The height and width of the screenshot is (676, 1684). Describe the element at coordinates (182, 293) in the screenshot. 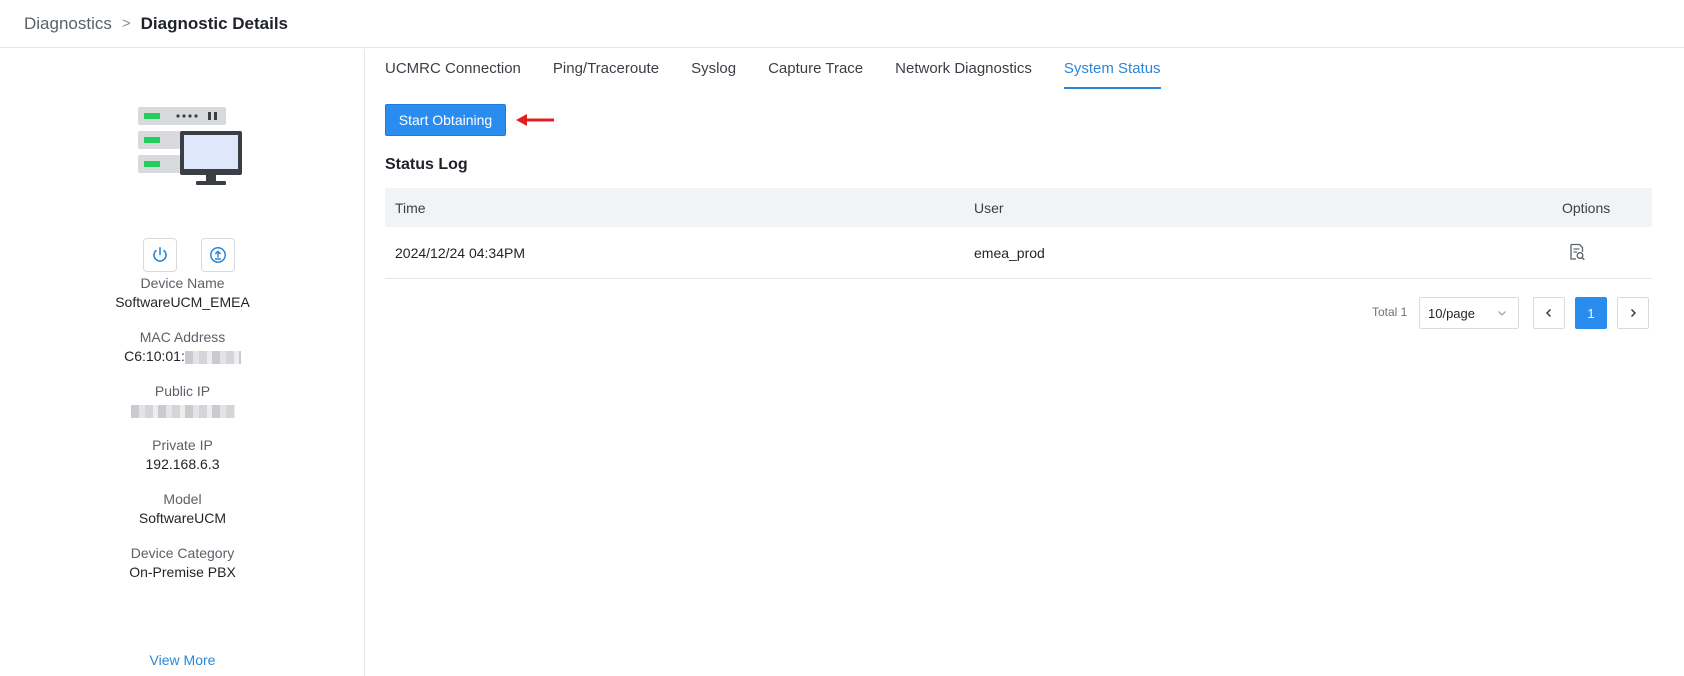

I see `device-name-field: Device Name SoftwareUCM_EMEA` at that location.